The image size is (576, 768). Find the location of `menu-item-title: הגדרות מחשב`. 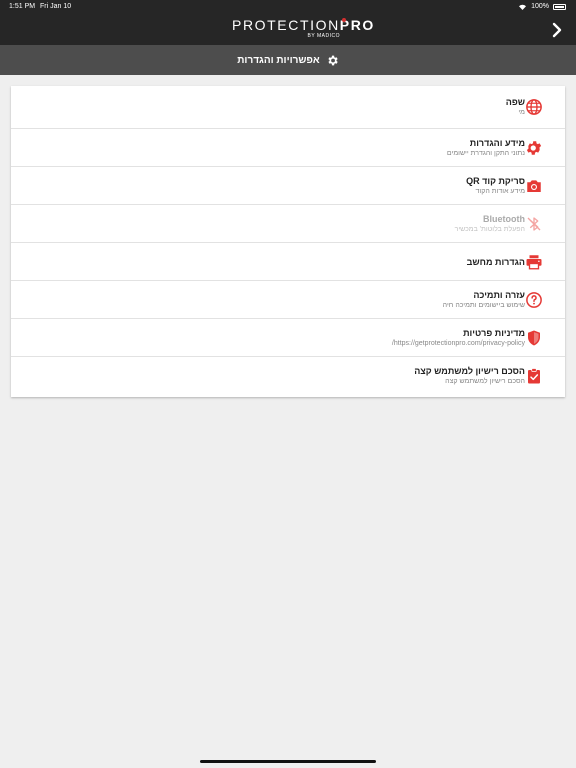

menu-item-title: הגדרות מחשב is located at coordinates (495, 262).